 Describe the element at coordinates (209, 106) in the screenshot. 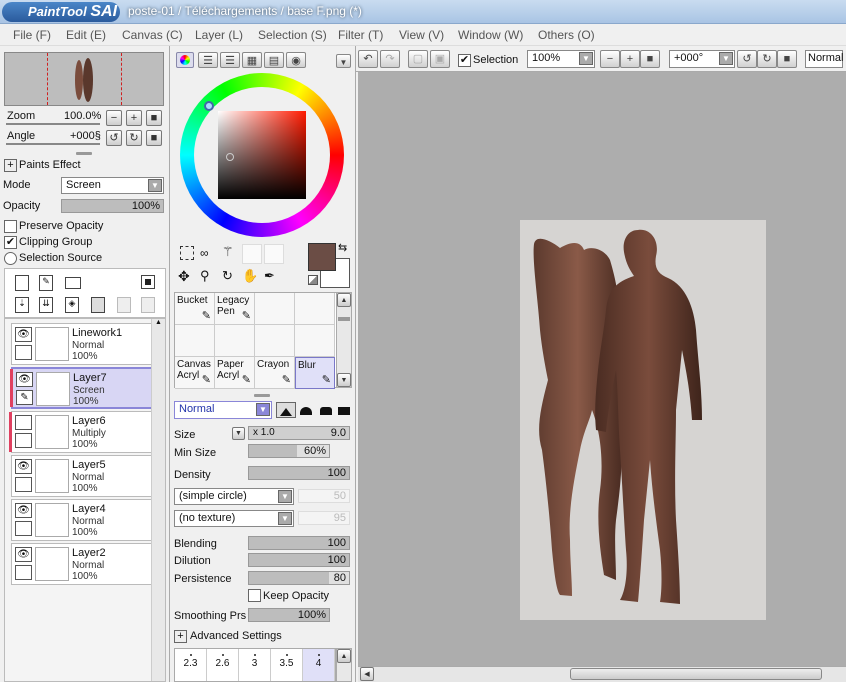

I see `hue-cursor` at that location.